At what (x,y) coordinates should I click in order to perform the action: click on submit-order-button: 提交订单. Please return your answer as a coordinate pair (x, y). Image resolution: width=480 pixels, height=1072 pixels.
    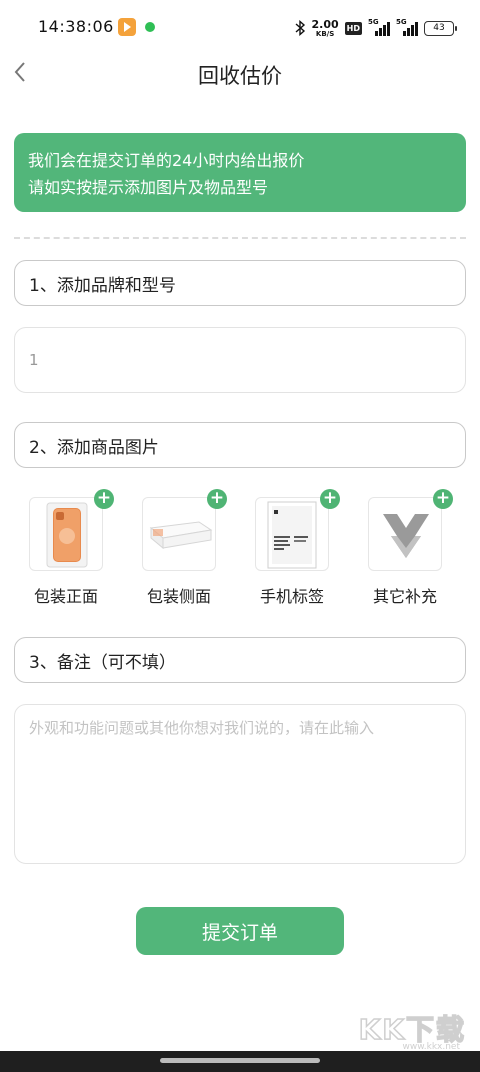
    Looking at the image, I should click on (240, 931).